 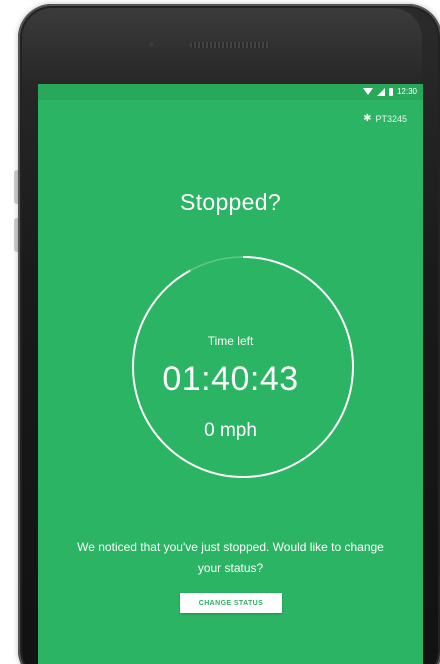 I want to click on bluetooth-icon: ✱, so click(x=367, y=118).